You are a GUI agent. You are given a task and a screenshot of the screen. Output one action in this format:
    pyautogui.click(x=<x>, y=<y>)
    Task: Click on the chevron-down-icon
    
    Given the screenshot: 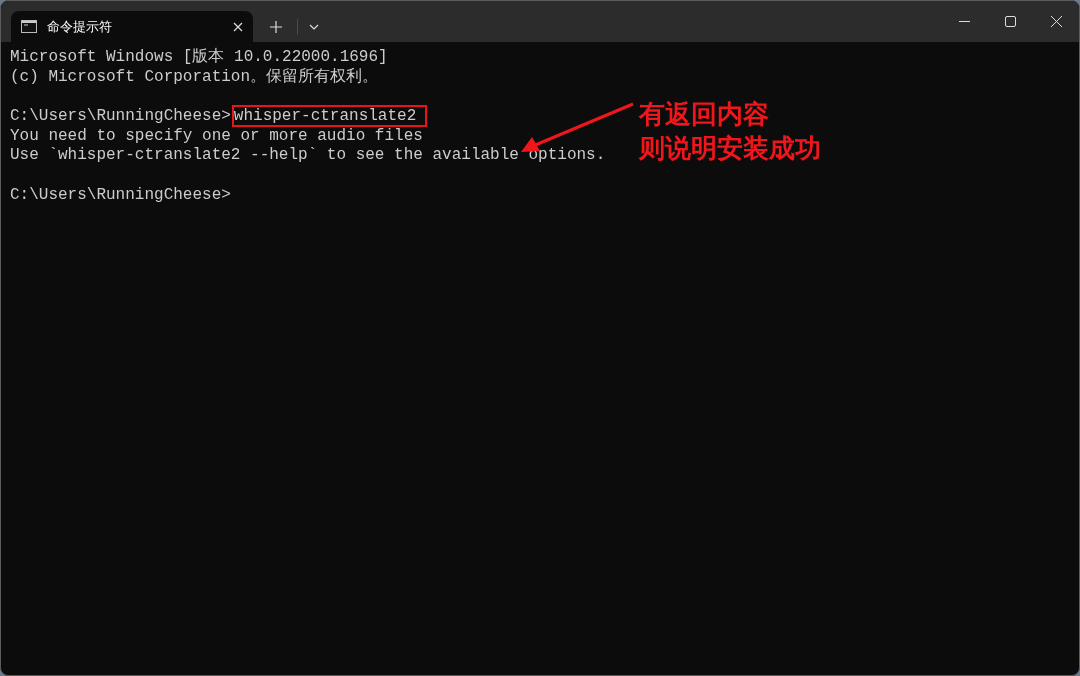 What is the action you would take?
    pyautogui.click(x=314, y=26)
    